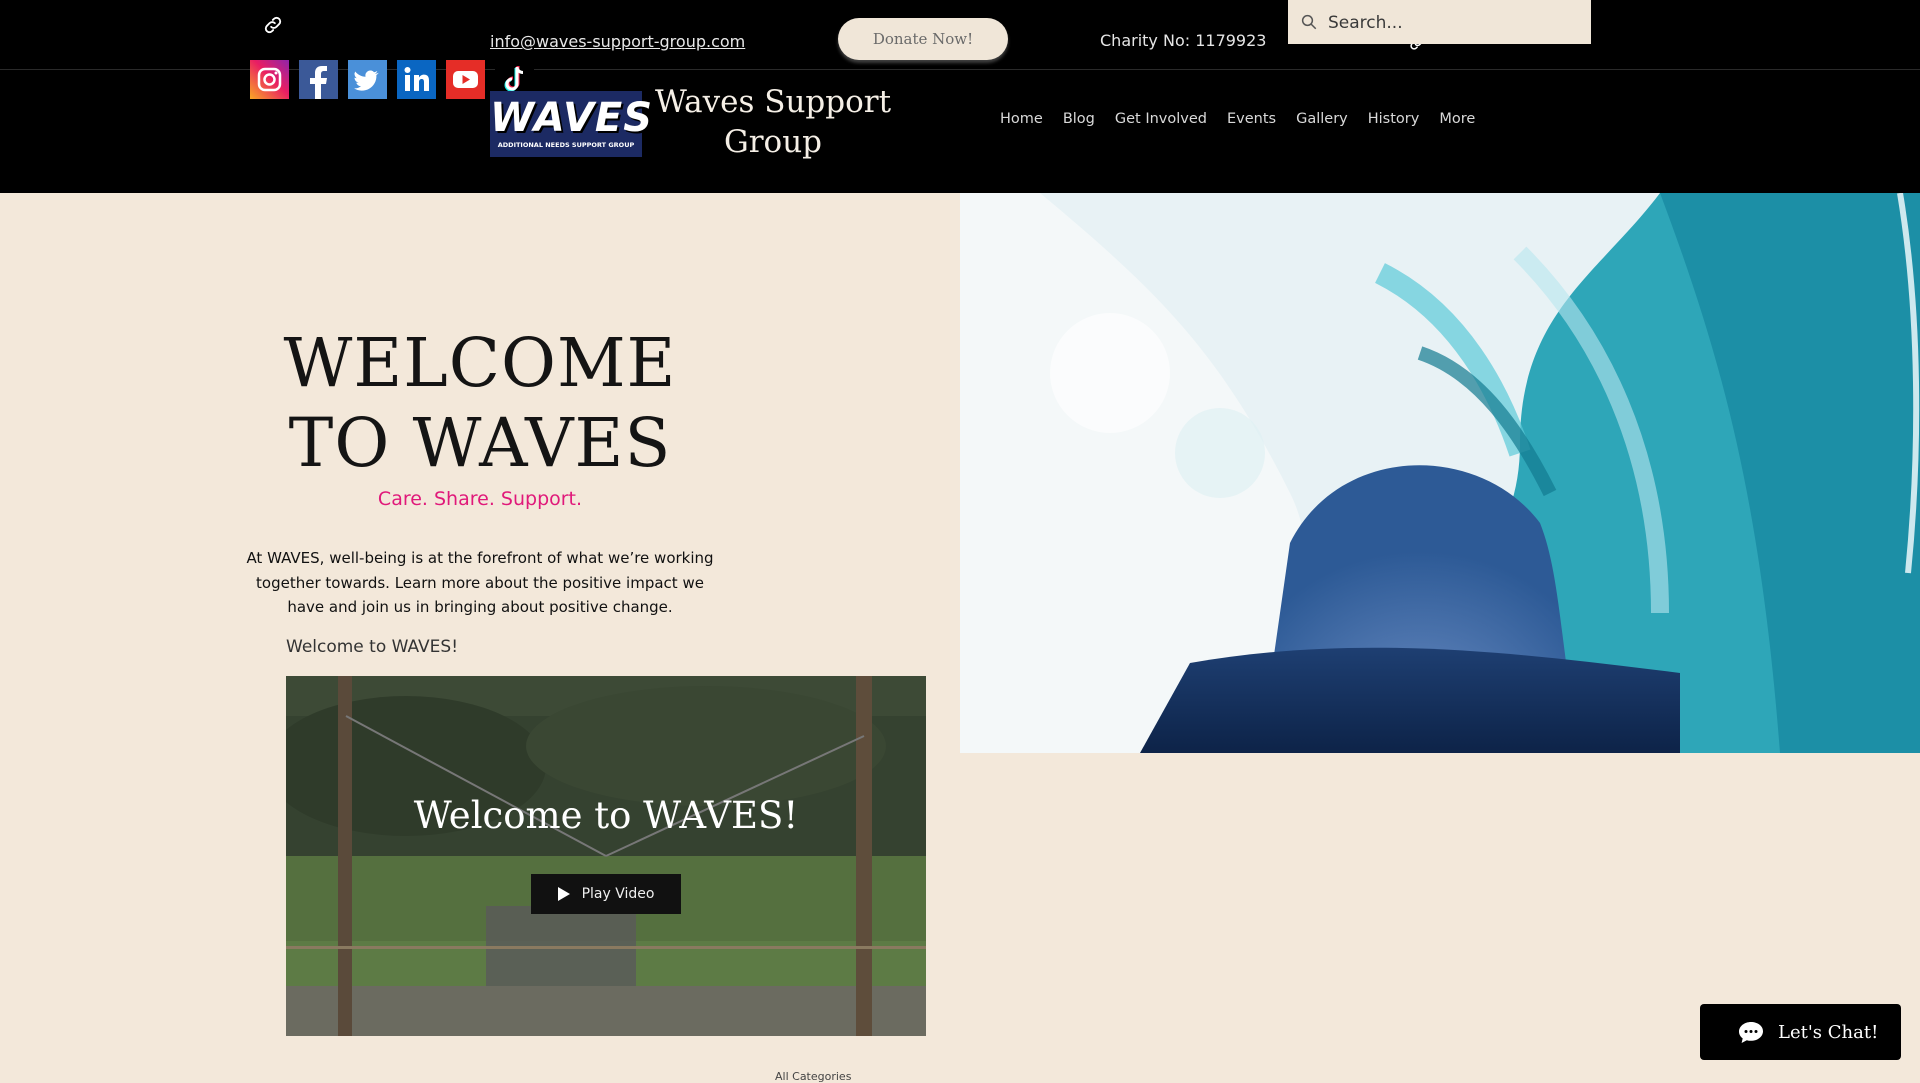 This screenshot has width=1920, height=1083. I want to click on play-video-label: Play Video, so click(618, 894).